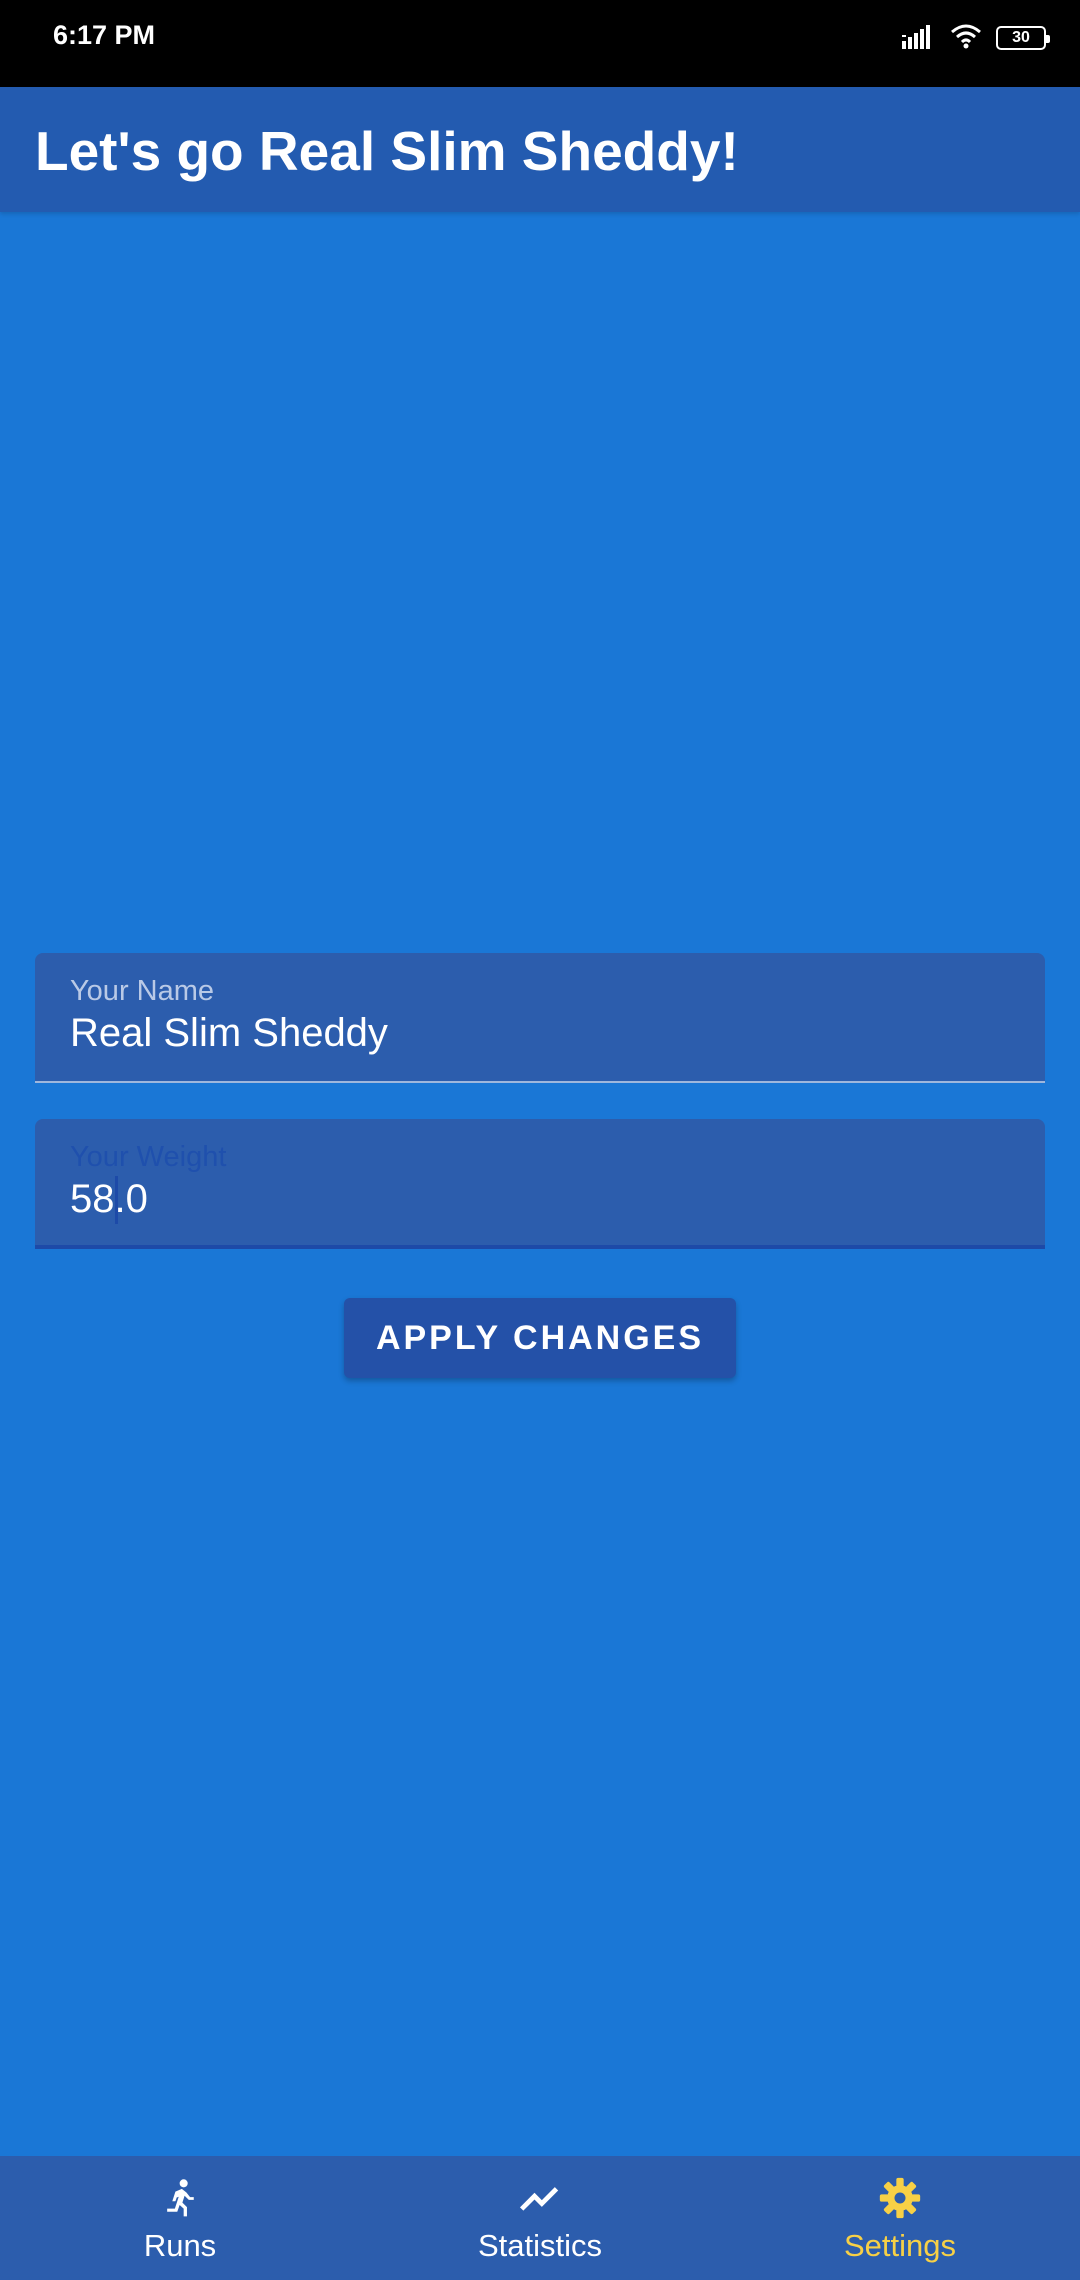 The width and height of the screenshot is (1080, 2280). Describe the element at coordinates (116, 1200) in the screenshot. I see `text-cursor` at that location.